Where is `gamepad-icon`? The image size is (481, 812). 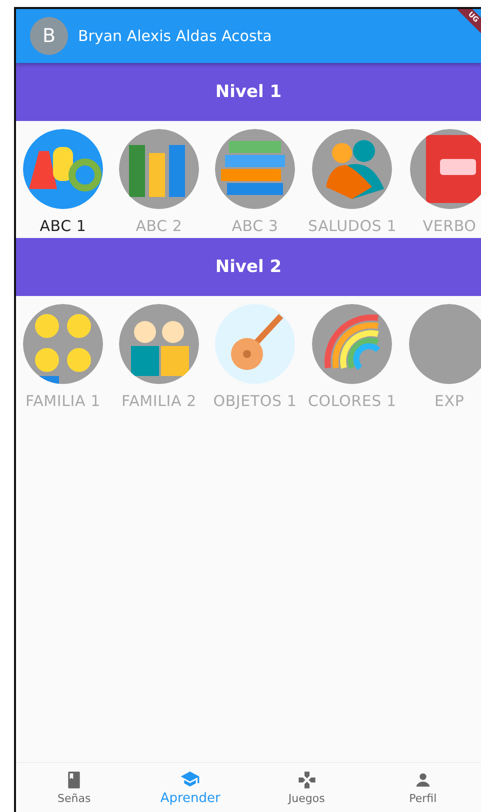
gamepad-icon is located at coordinates (306, 780).